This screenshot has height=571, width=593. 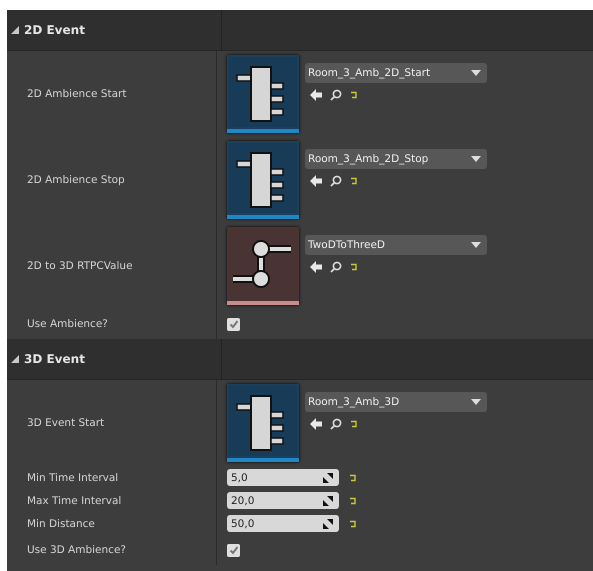 What do you see at coordinates (67, 324) in the screenshot?
I see `property-label: Use Ambience?` at bounding box center [67, 324].